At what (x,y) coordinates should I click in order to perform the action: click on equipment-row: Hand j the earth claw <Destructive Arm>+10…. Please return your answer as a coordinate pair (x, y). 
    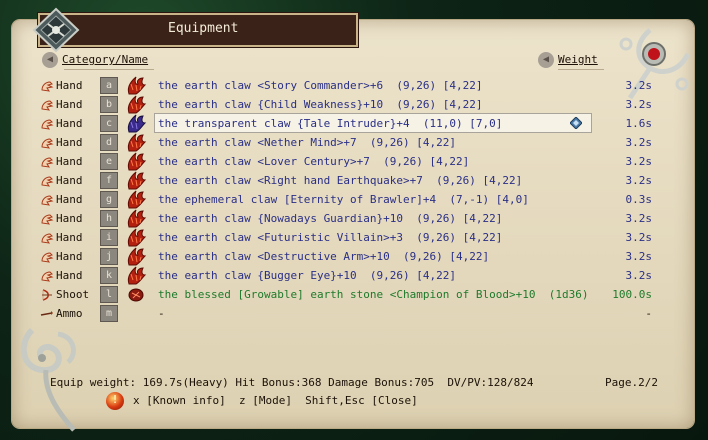
    Looking at the image, I should click on (353, 256).